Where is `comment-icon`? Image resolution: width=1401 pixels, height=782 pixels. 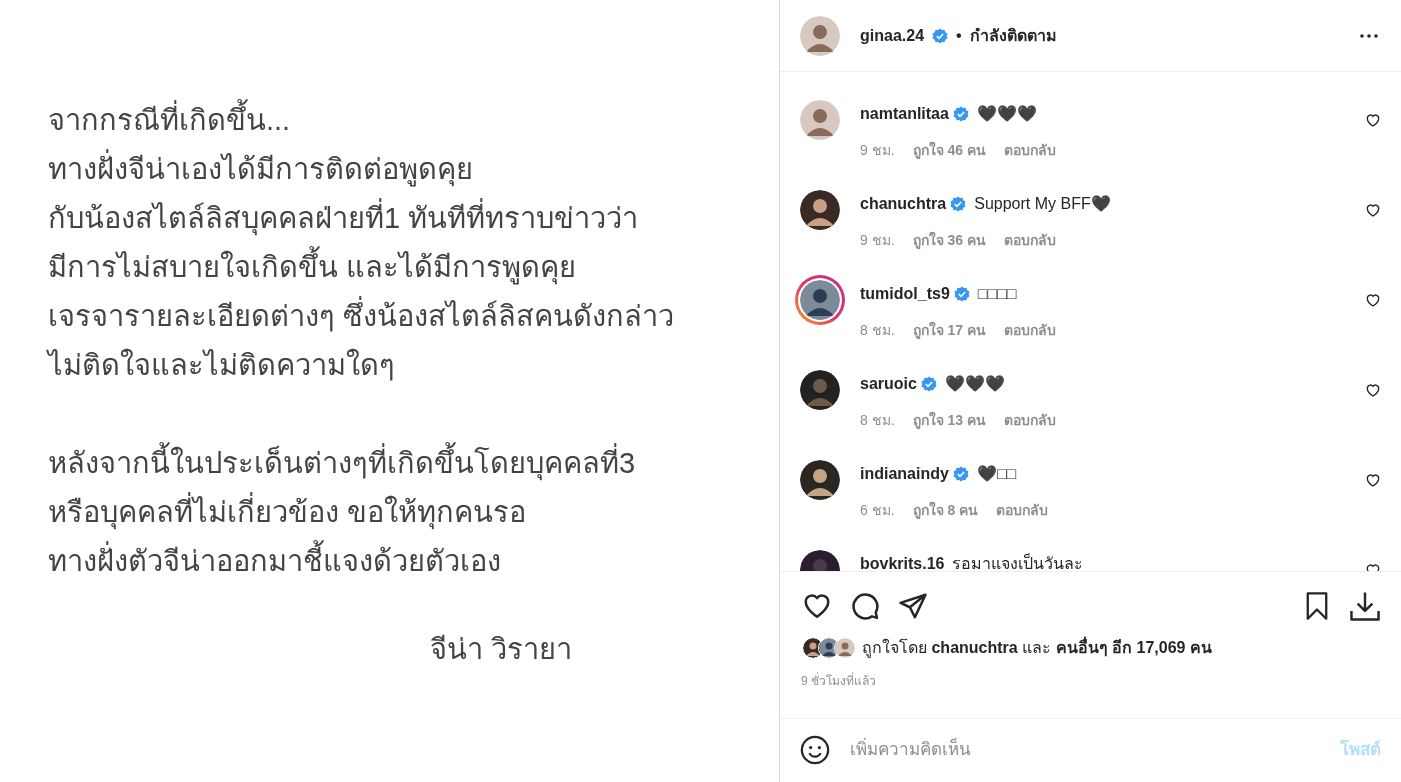 comment-icon is located at coordinates (865, 606).